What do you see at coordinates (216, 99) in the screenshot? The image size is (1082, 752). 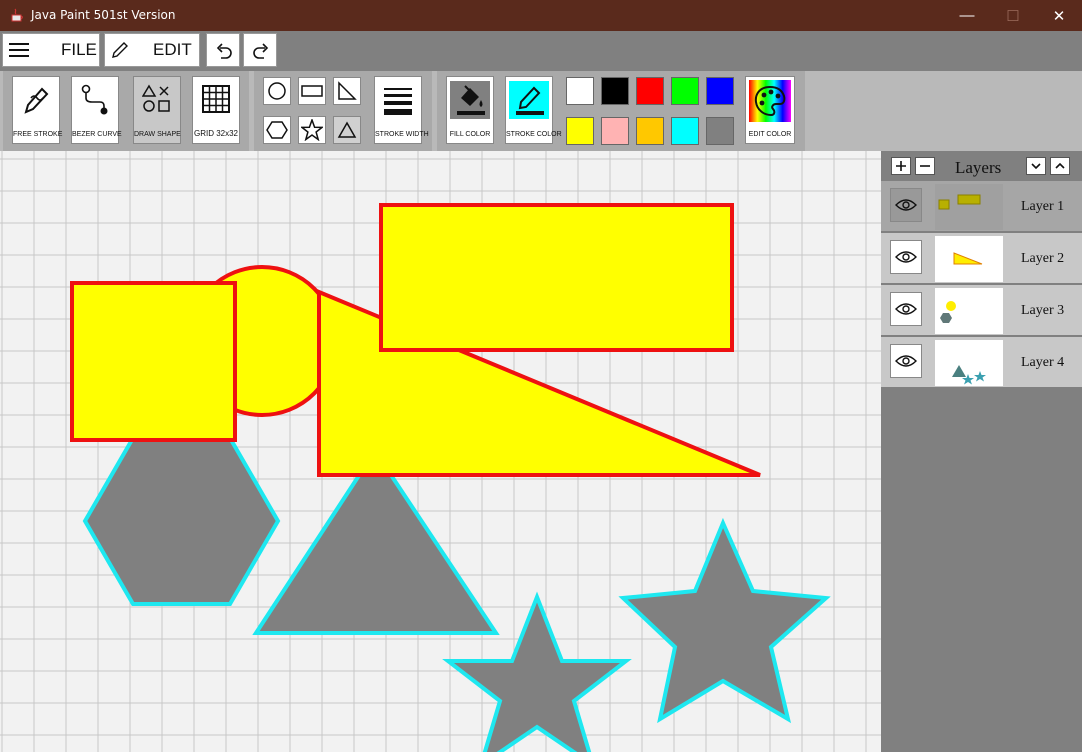 I see `grid-icon` at bounding box center [216, 99].